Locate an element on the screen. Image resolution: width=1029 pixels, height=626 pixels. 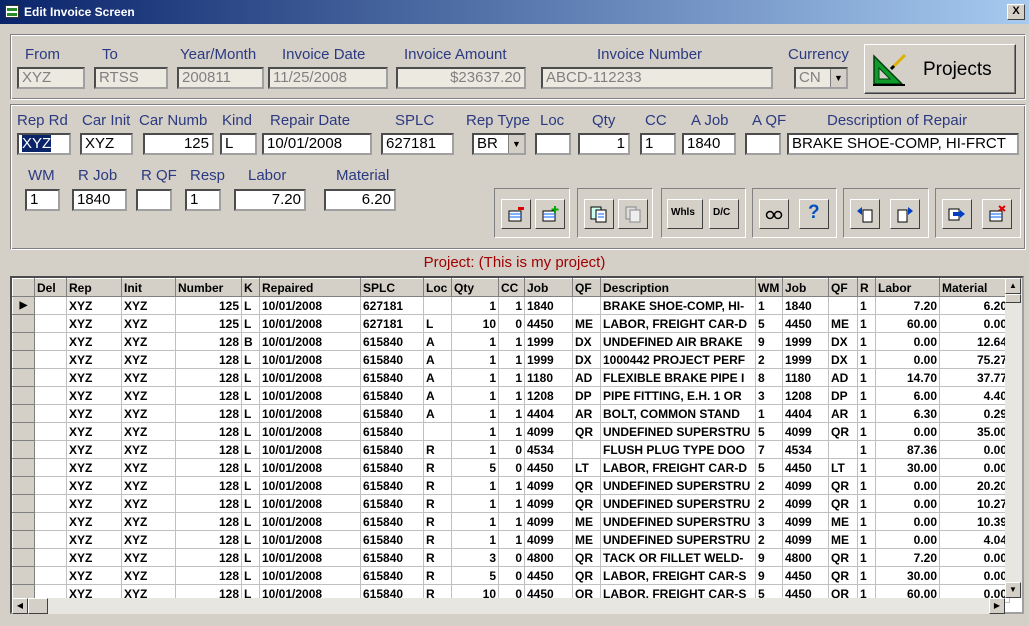
table-cell: 6.20 is located at coordinates (974, 305).